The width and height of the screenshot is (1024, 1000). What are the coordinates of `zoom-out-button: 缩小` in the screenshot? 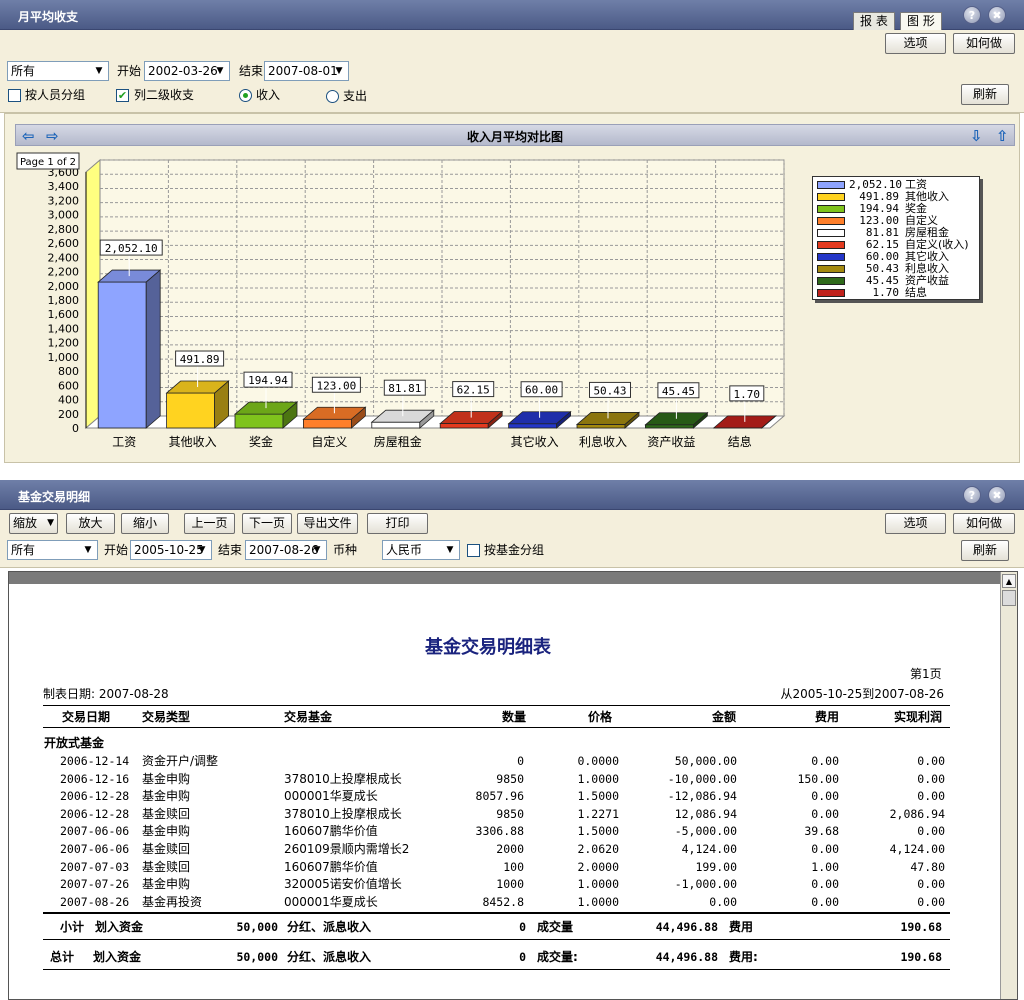 It's located at (145, 523).